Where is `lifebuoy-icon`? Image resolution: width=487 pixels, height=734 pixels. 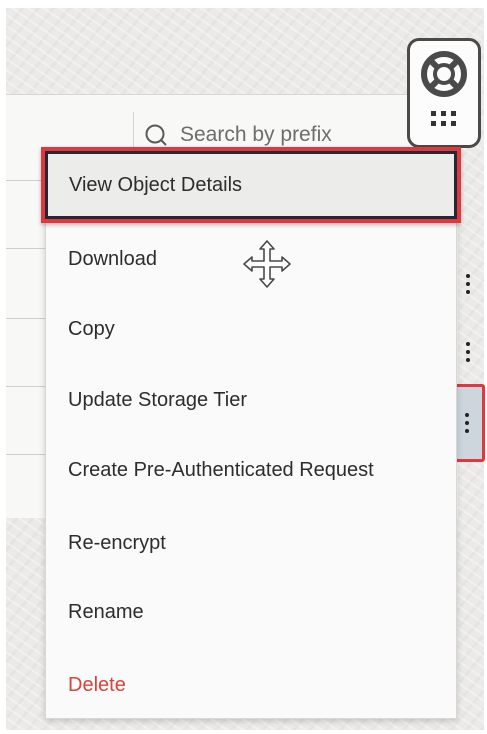 lifebuoy-icon is located at coordinates (444, 76).